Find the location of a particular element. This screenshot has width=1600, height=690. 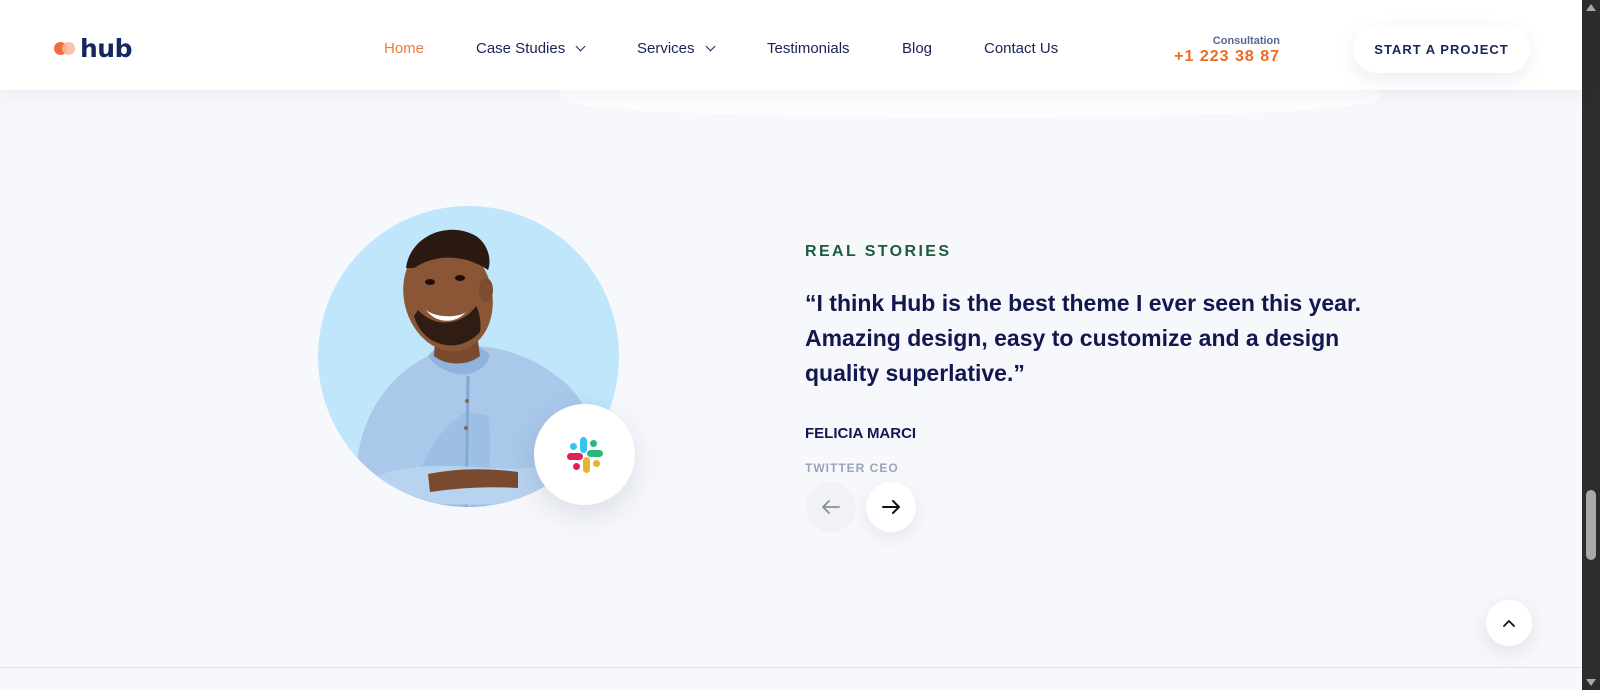

company-logo-badge is located at coordinates (584, 454).